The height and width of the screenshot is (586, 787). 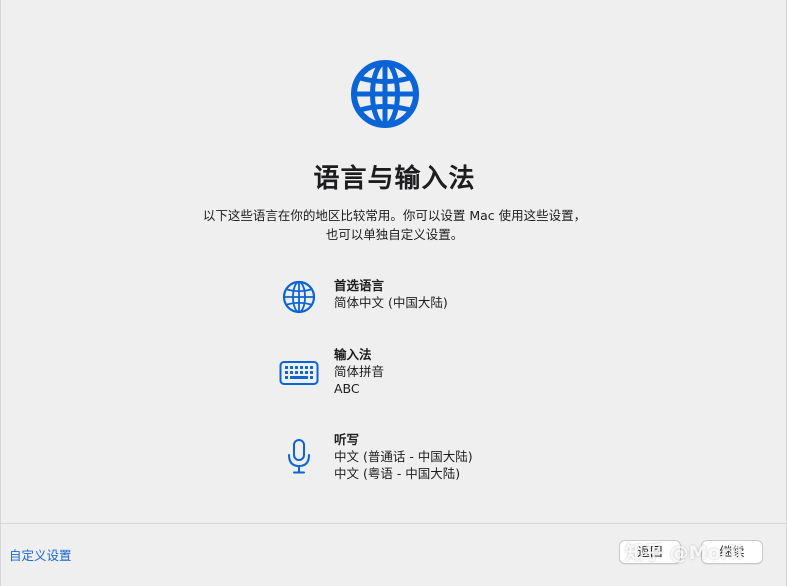 What do you see at coordinates (394, 179) in the screenshot?
I see `page-title: 语言与输入法` at bounding box center [394, 179].